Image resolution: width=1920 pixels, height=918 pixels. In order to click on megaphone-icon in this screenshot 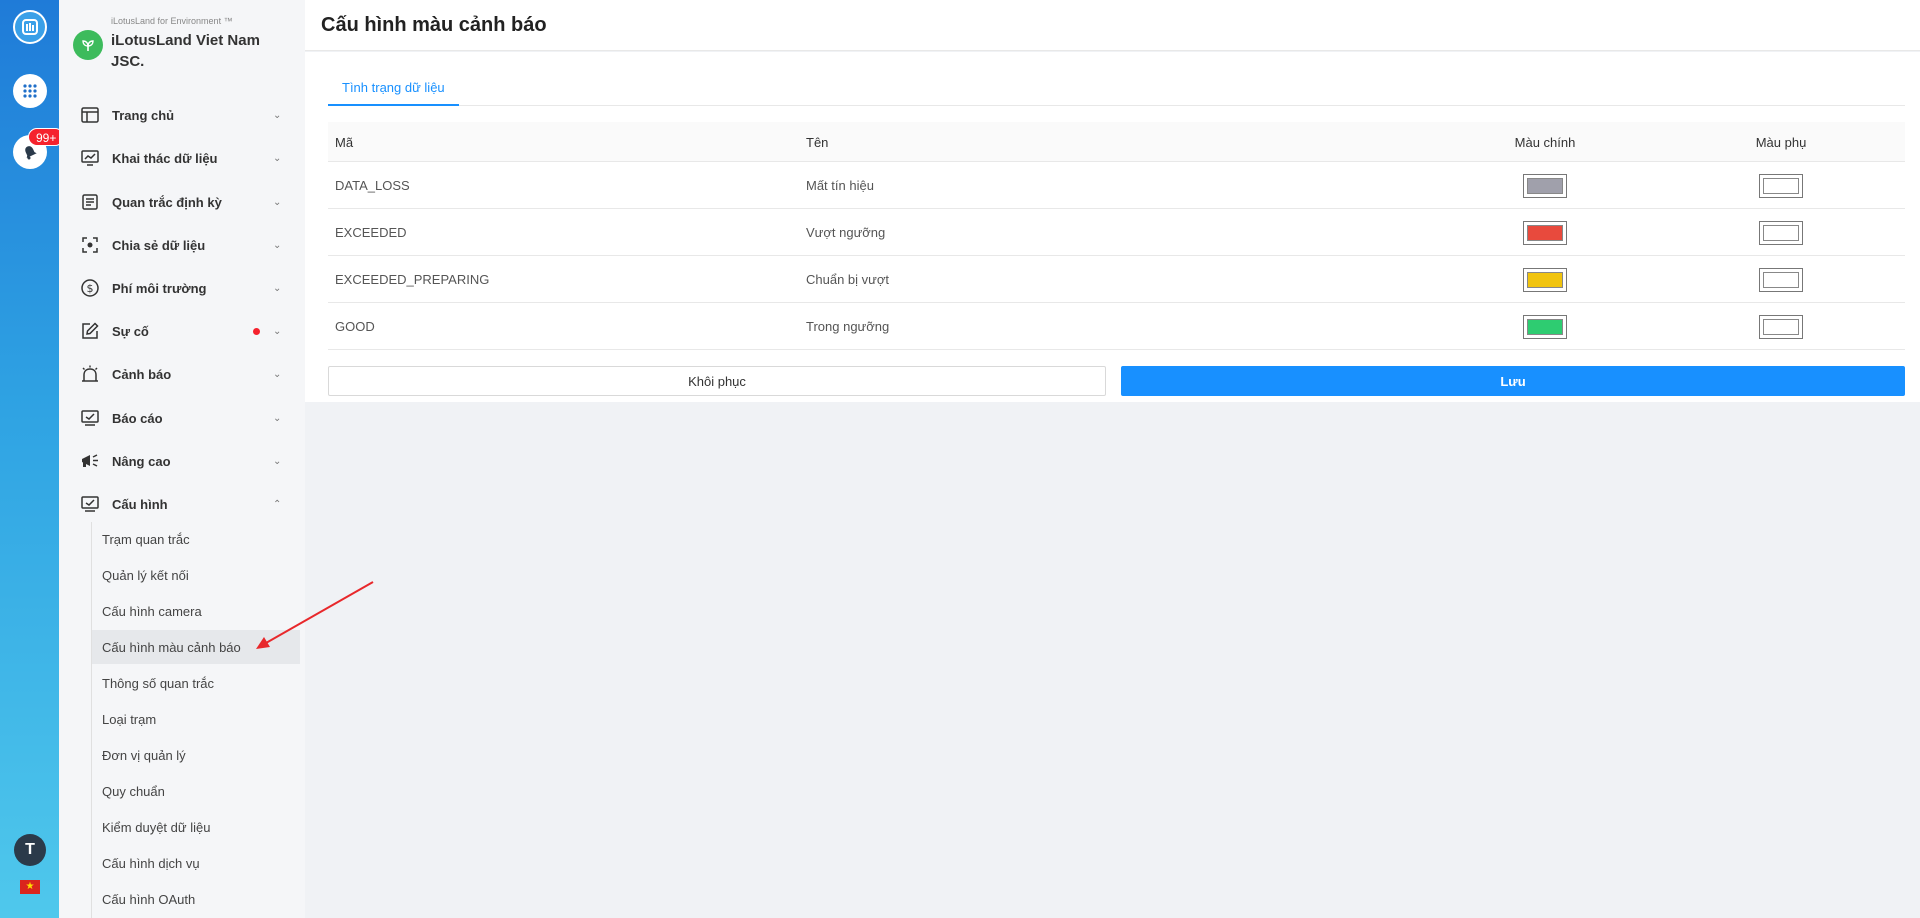, I will do `click(90, 461)`.